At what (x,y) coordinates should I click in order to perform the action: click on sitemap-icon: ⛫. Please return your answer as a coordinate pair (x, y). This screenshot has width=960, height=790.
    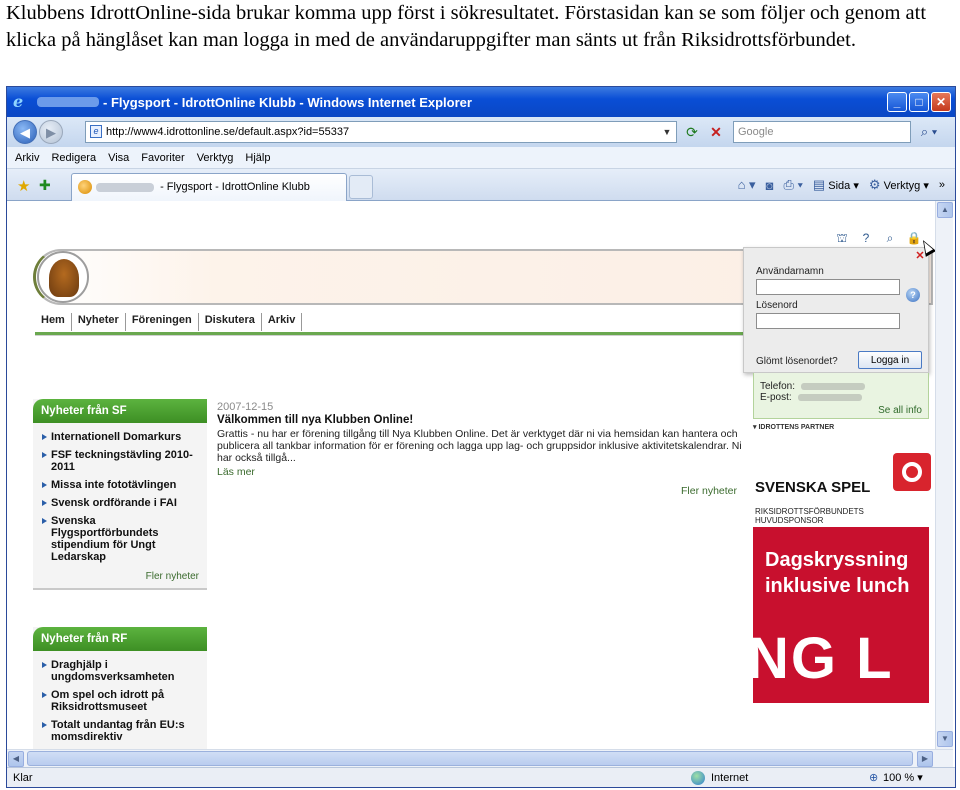
    Looking at the image, I should click on (842, 238).